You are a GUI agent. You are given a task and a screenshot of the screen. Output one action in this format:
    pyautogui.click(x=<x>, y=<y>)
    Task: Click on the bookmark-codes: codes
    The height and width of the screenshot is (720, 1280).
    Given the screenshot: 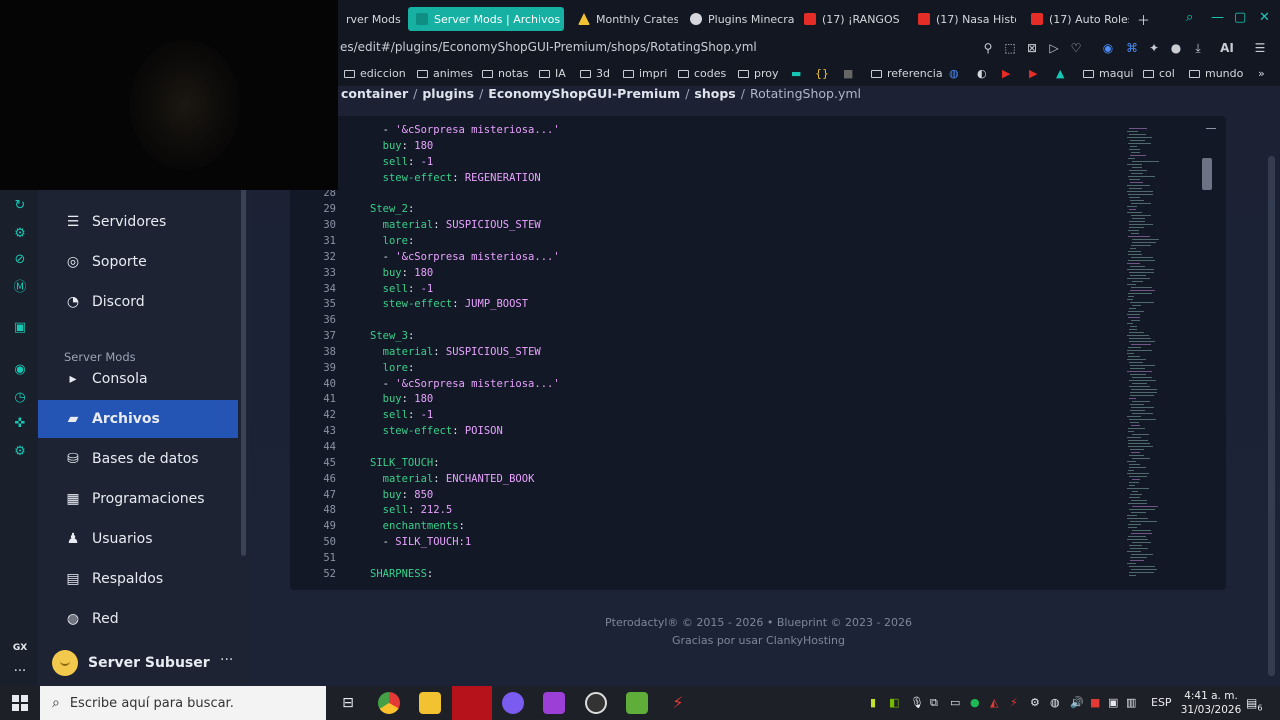 What is the action you would take?
    pyautogui.click(x=702, y=73)
    